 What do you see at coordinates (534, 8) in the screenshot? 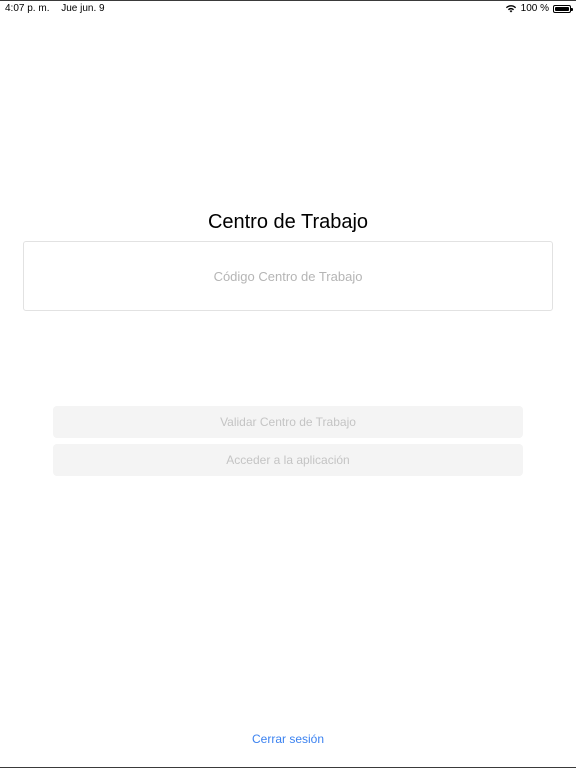
I see `battery-percentage: 100 %` at bounding box center [534, 8].